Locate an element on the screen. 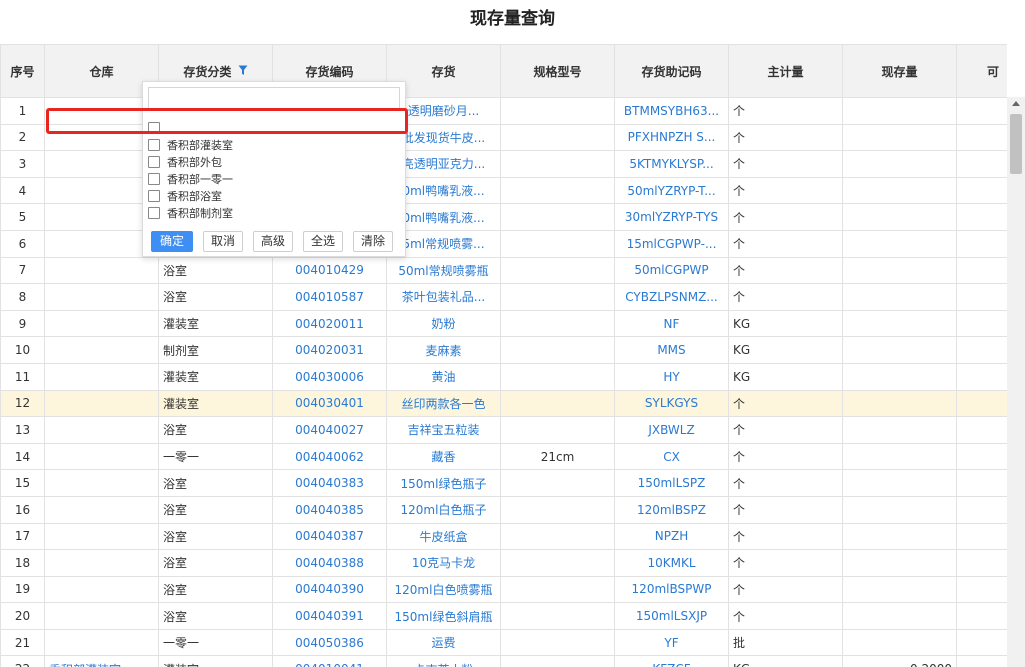 This screenshot has width=1025, height=667. cell-idx: 11 is located at coordinates (22, 376).